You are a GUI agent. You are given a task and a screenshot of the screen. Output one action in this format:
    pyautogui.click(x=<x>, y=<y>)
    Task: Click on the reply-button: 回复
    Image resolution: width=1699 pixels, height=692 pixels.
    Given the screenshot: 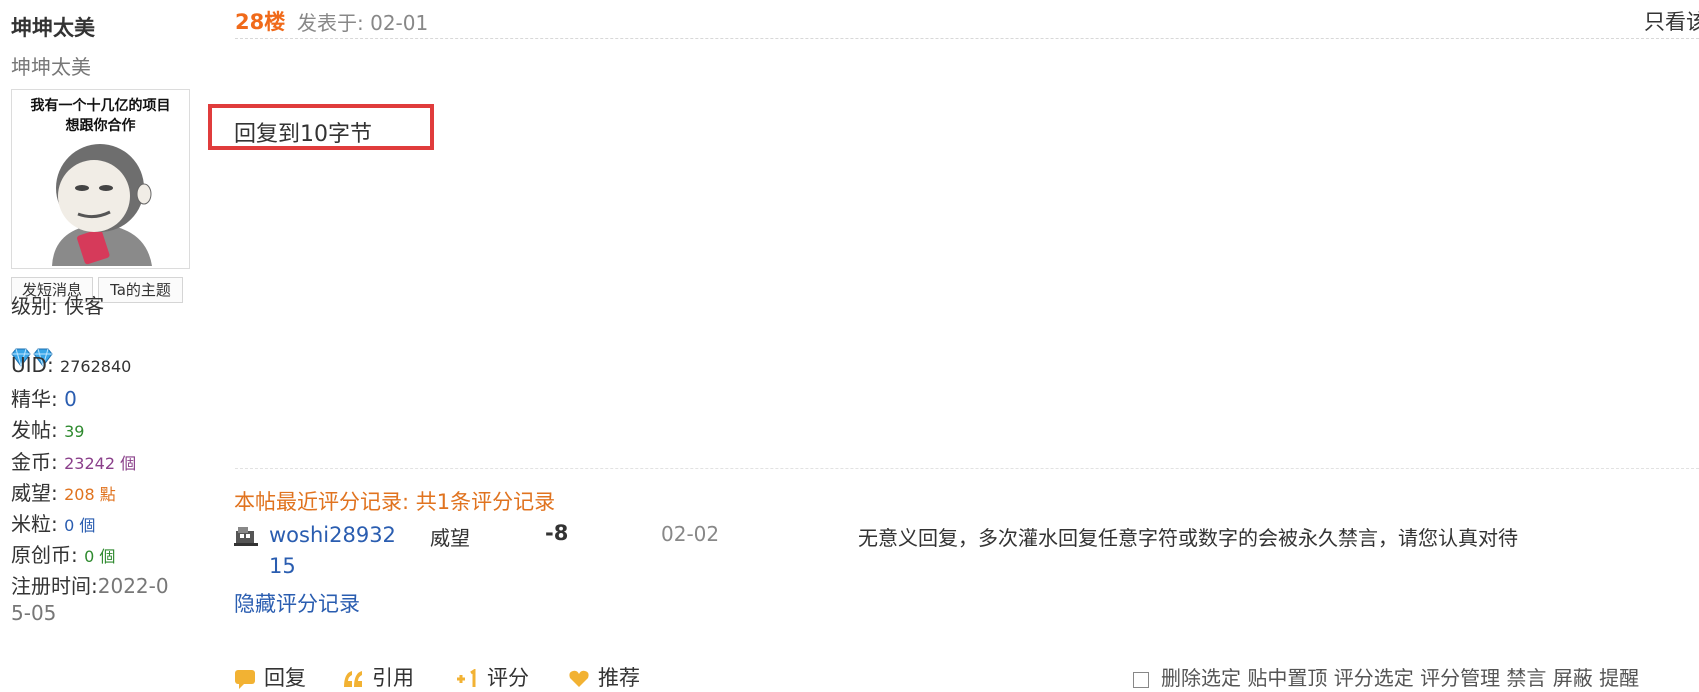 What is the action you would take?
    pyautogui.click(x=270, y=677)
    